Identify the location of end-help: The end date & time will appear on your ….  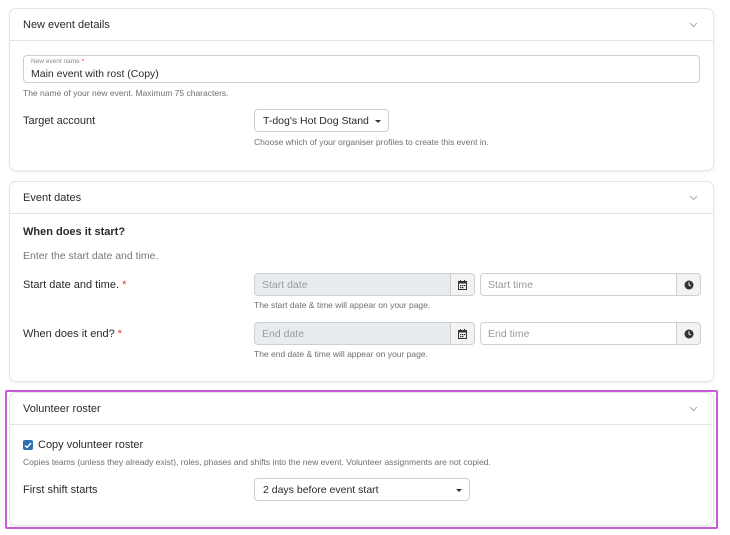
(341, 354).